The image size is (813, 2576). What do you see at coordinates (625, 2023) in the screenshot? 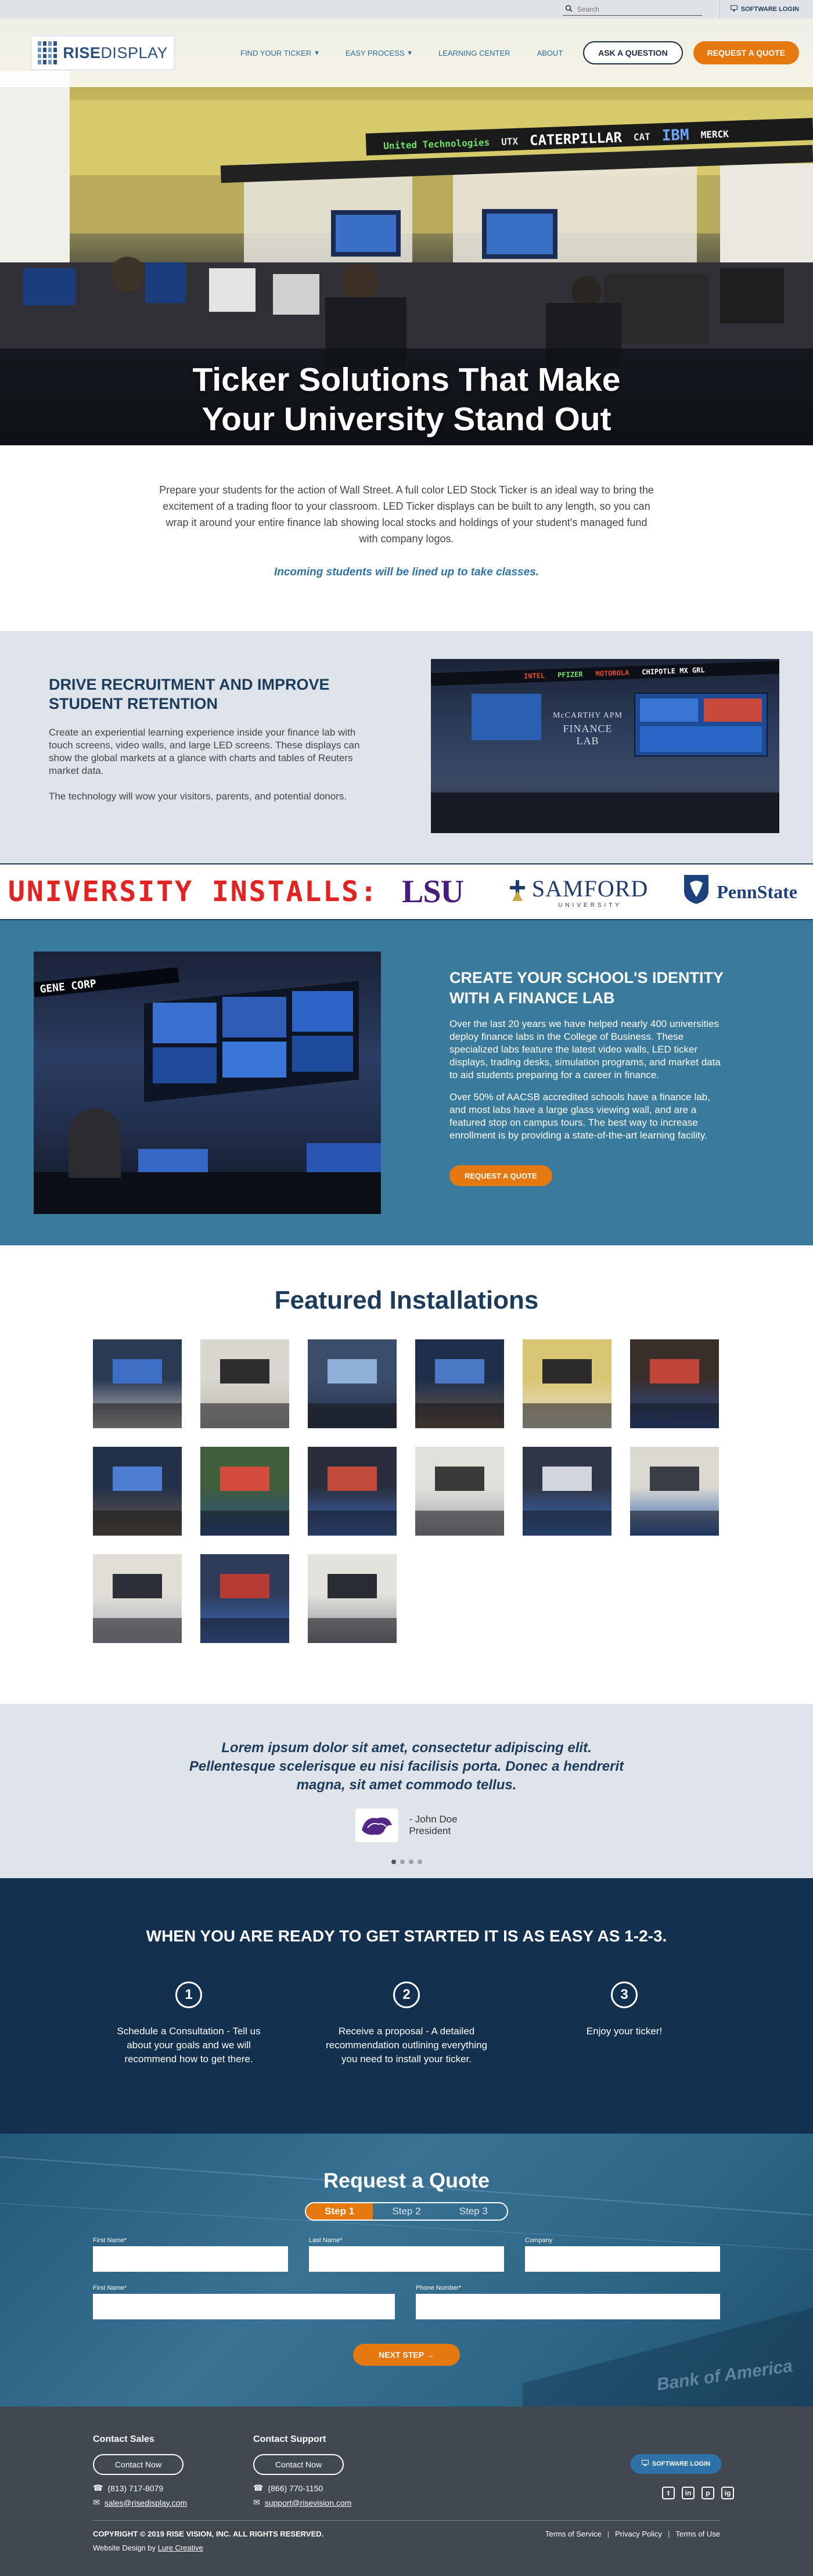
I see `step-3: 3 Enjoy your ticker!` at bounding box center [625, 2023].